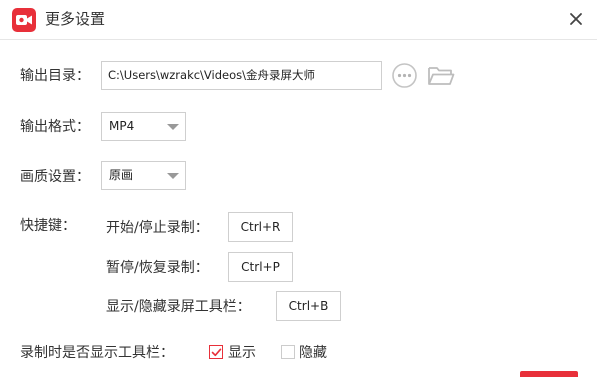  I want to click on quality-select: 原画, so click(143, 175).